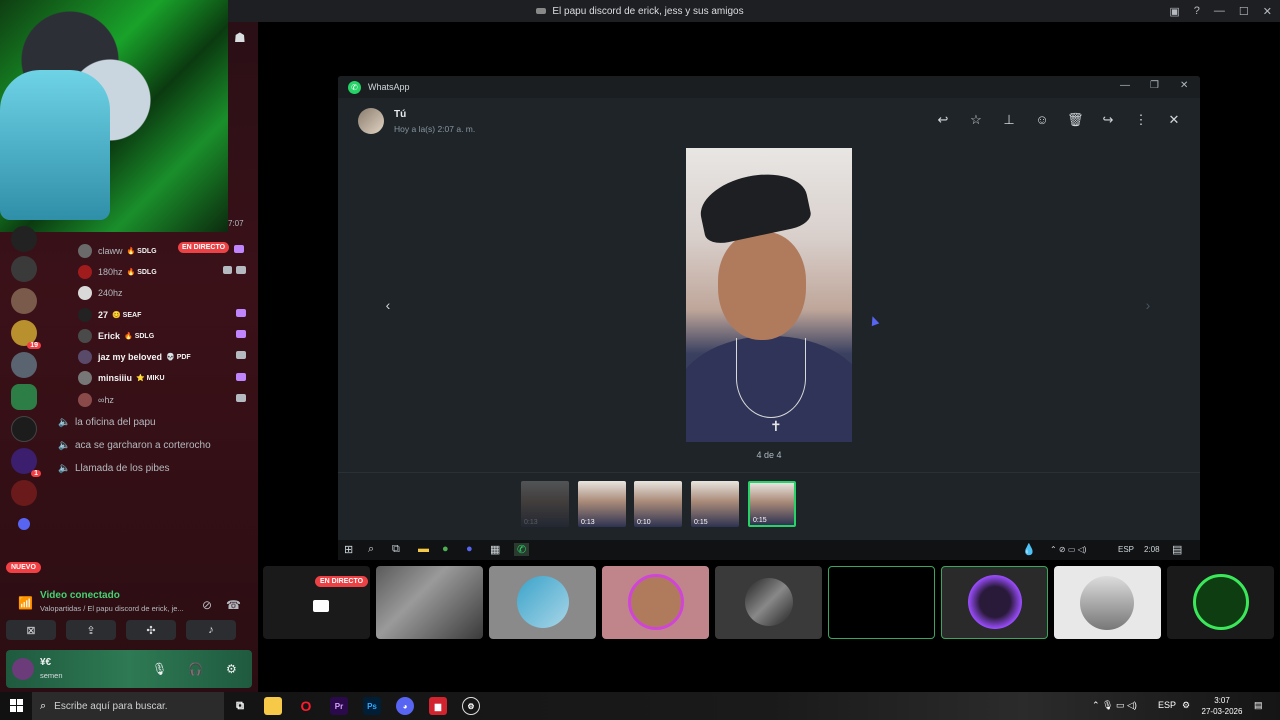  Describe the element at coordinates (91, 630) in the screenshot. I see `screen-share-button: ⇪` at that location.